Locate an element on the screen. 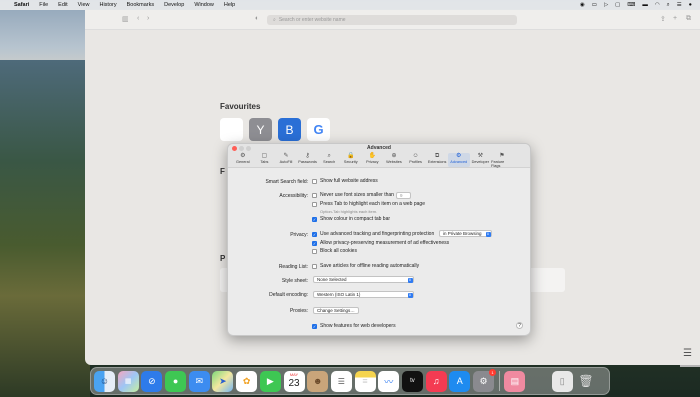 This screenshot has width=700, height=397. play-icon: ▷ is located at coordinates (606, 5).